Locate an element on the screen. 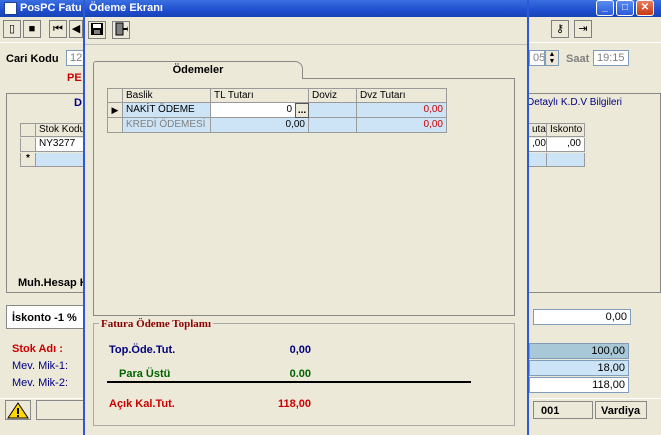 This screenshot has height=435, width=661. status-panel-left is located at coordinates (60, 410).